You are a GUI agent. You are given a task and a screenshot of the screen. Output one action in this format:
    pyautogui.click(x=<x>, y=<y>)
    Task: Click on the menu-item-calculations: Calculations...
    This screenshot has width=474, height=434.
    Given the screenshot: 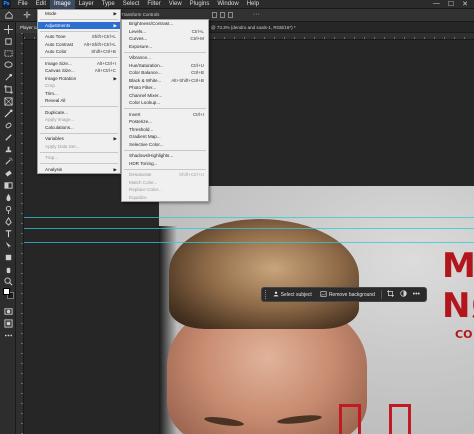 What is the action you would take?
    pyautogui.click(x=79, y=128)
    